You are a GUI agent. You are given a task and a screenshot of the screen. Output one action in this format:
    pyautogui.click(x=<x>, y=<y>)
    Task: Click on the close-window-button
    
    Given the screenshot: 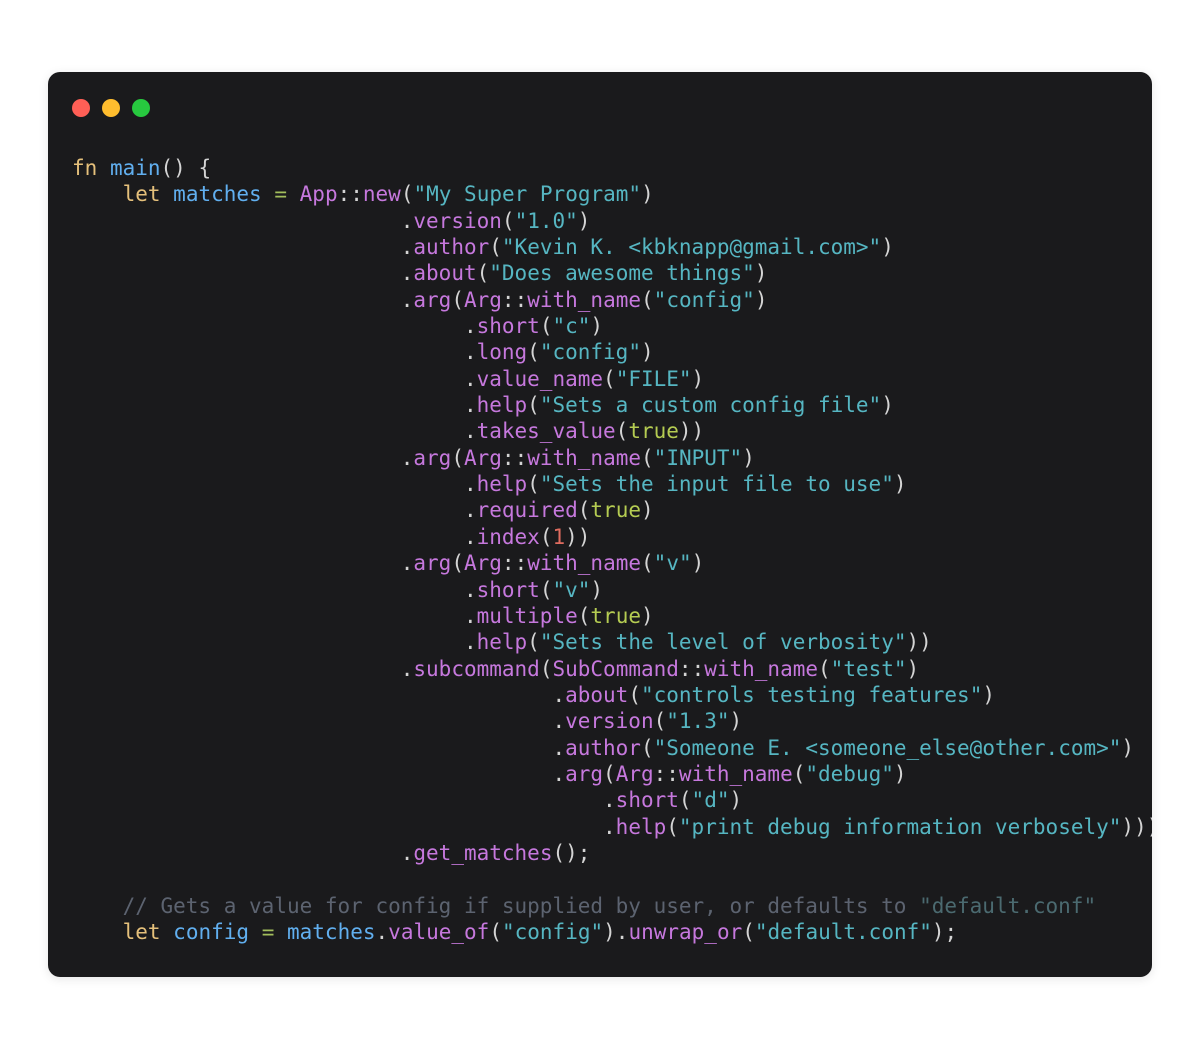 What is the action you would take?
    pyautogui.click(x=81, y=108)
    